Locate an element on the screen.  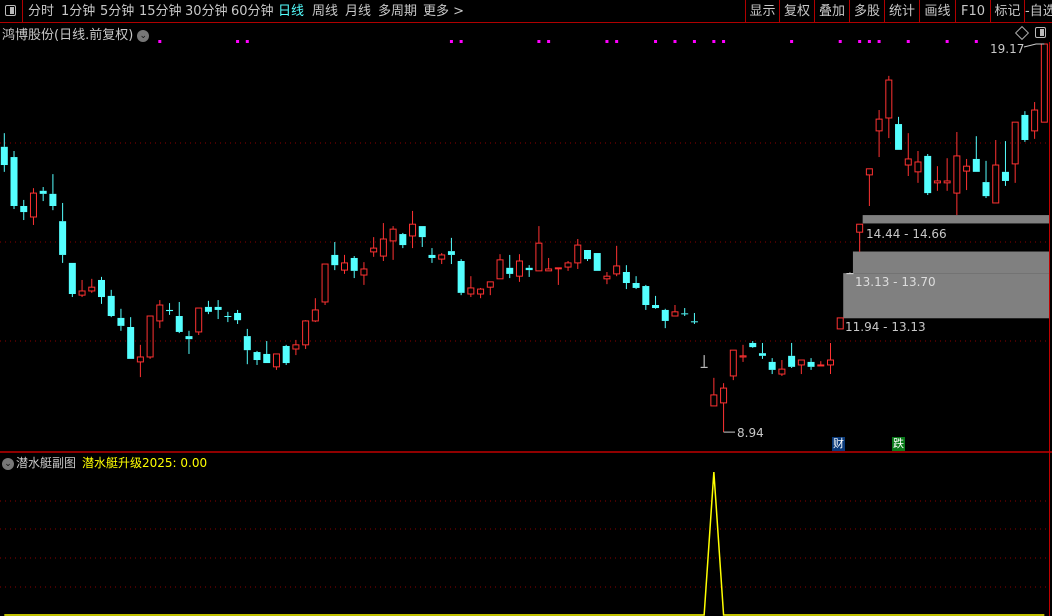
low-price-label: 8.94 is located at coordinates (750, 433).